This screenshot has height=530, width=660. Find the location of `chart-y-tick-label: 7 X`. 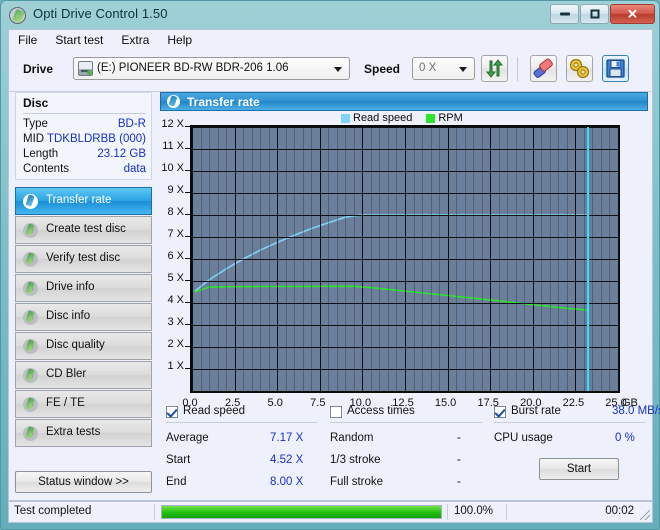

chart-y-tick-label: 7 X is located at coordinates (175, 234).